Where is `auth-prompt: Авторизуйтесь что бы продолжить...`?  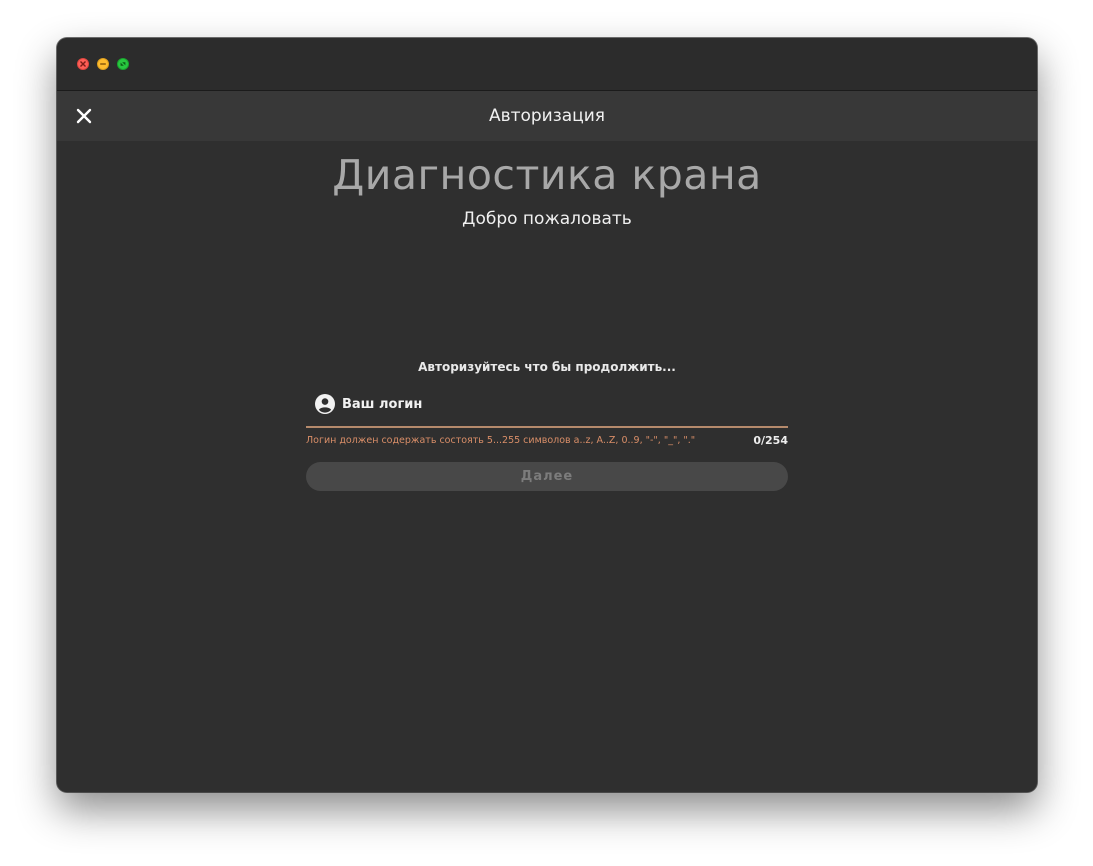
auth-prompt: Авторизуйтесь что бы продолжить... is located at coordinates (547, 367).